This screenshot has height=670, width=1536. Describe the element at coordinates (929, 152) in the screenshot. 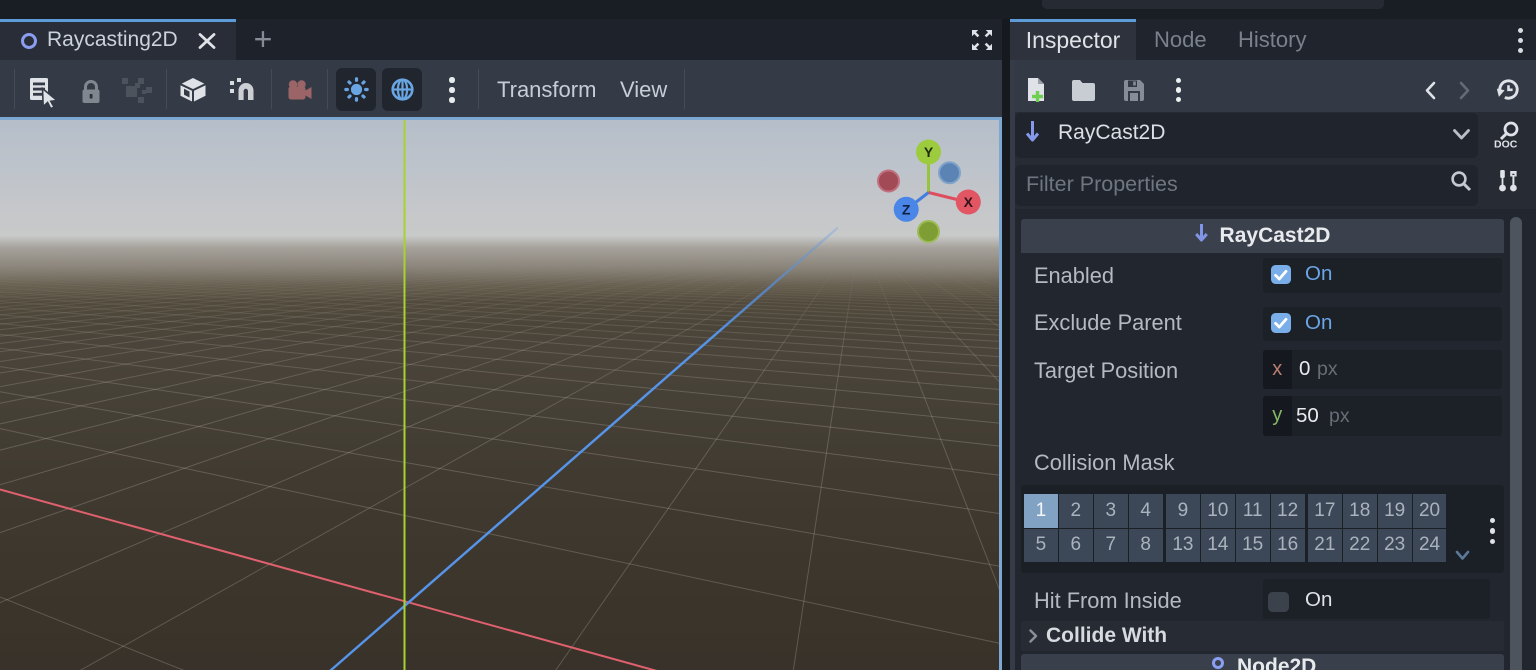

I see `svg-text: Y` at that location.